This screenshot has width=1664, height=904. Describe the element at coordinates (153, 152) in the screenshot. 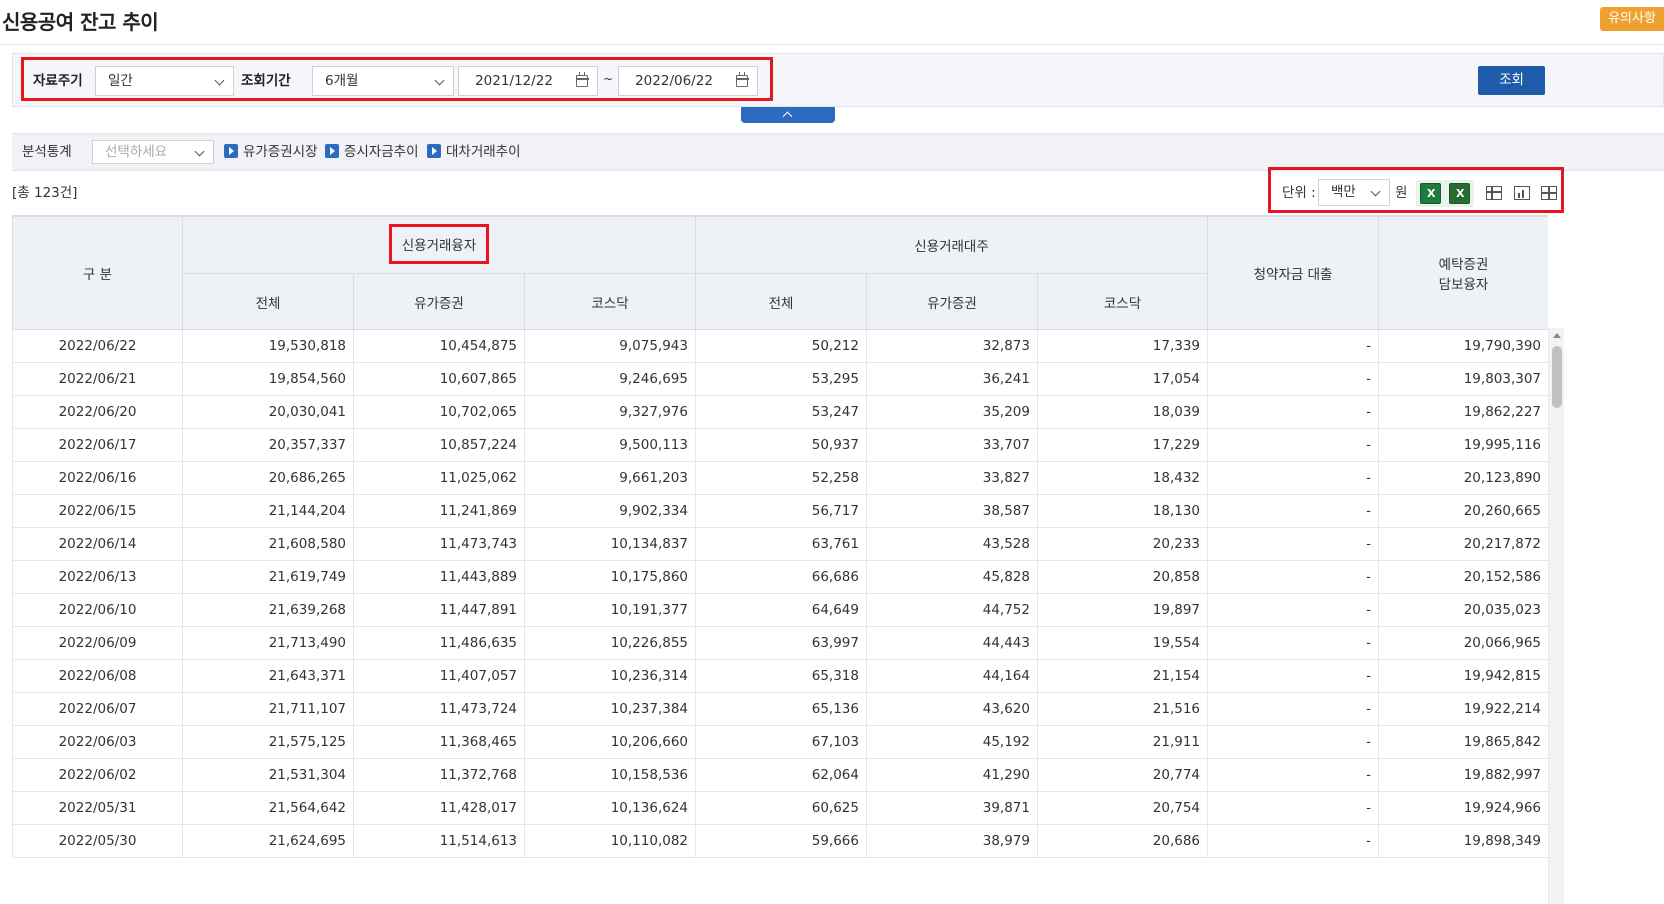

I see `analysis-select: 선택하세요` at that location.